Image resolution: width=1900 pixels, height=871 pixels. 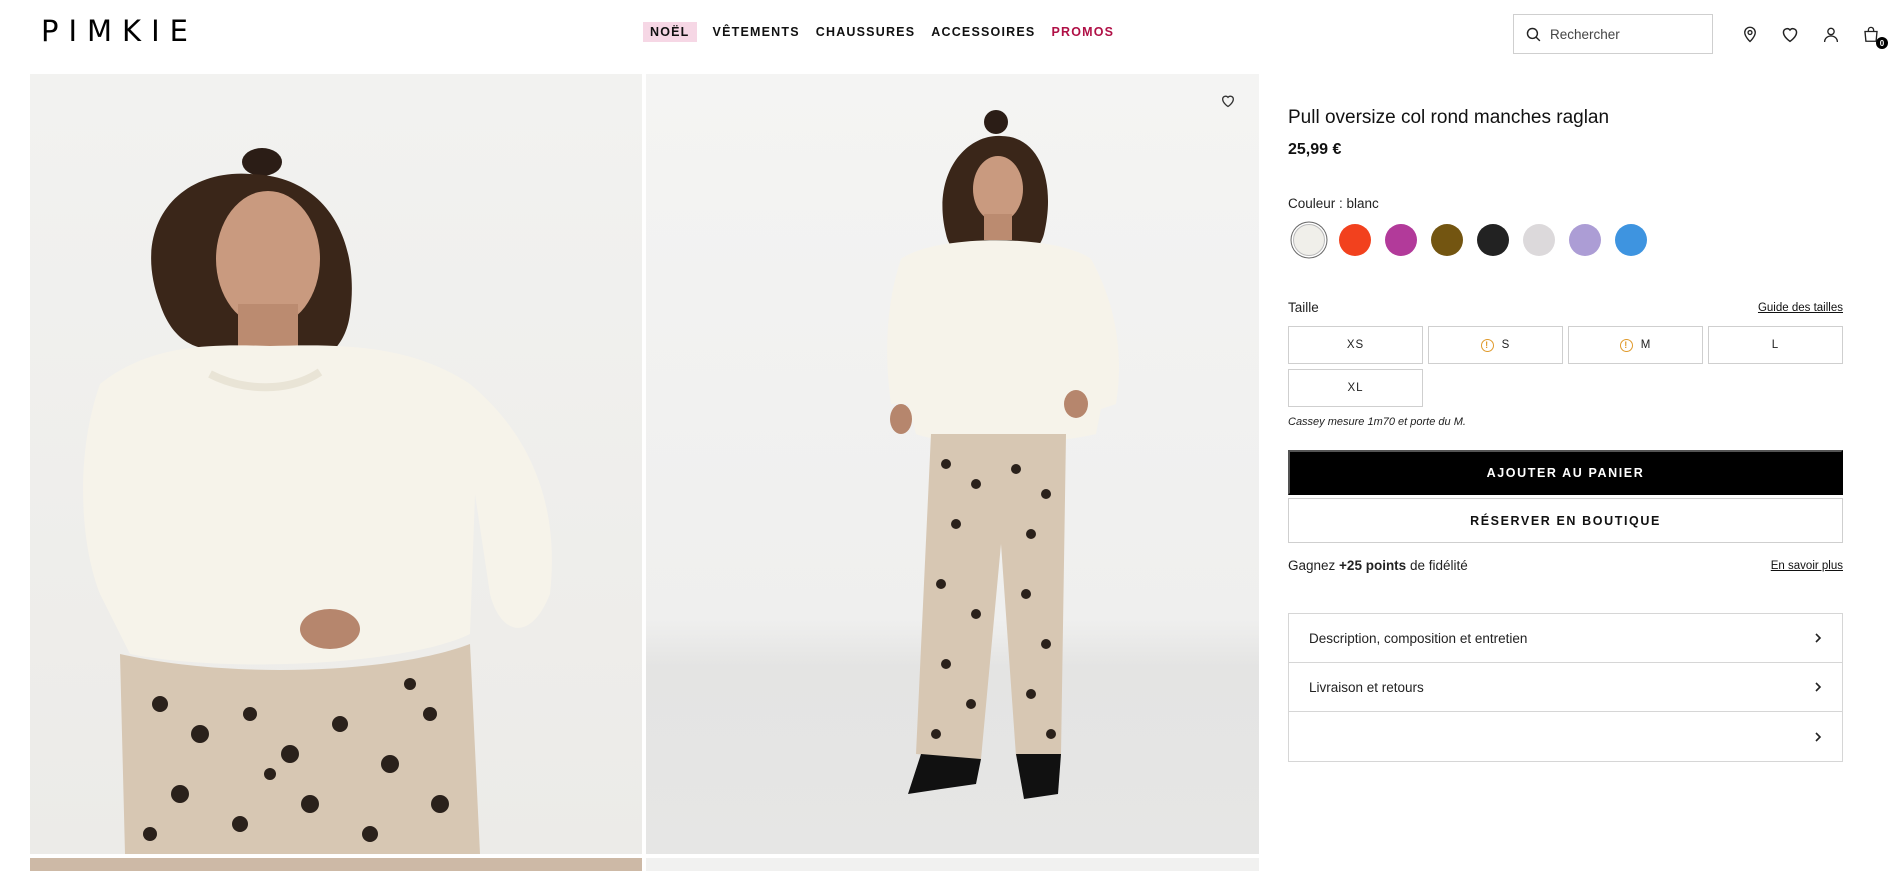 What do you see at coordinates (1874, 36) in the screenshot?
I see `cart-icon: 0` at bounding box center [1874, 36].